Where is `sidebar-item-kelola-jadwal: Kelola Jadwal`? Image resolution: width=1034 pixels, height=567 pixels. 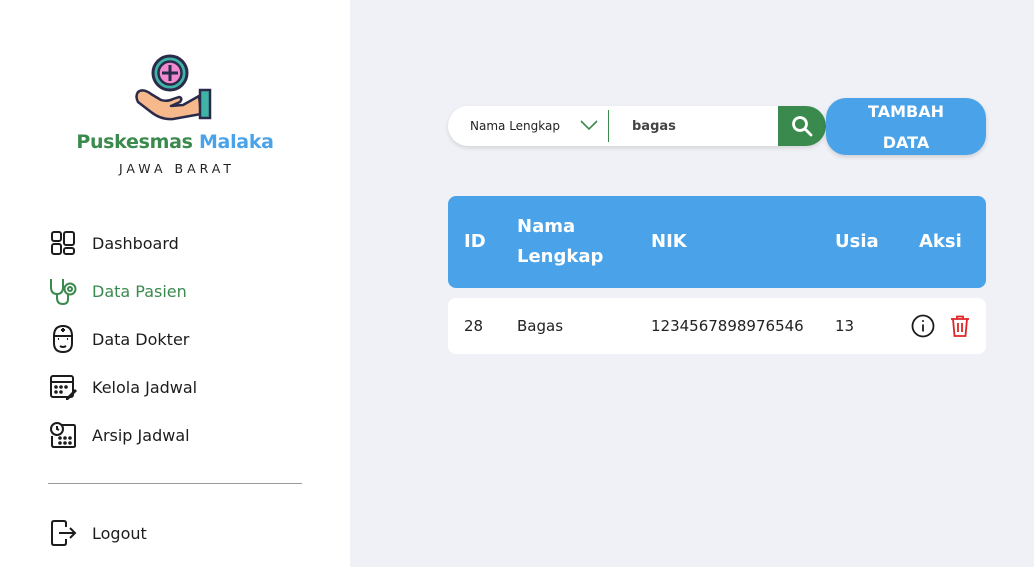 sidebar-item-kelola-jadwal: Kelola Jadwal is located at coordinates (178, 387).